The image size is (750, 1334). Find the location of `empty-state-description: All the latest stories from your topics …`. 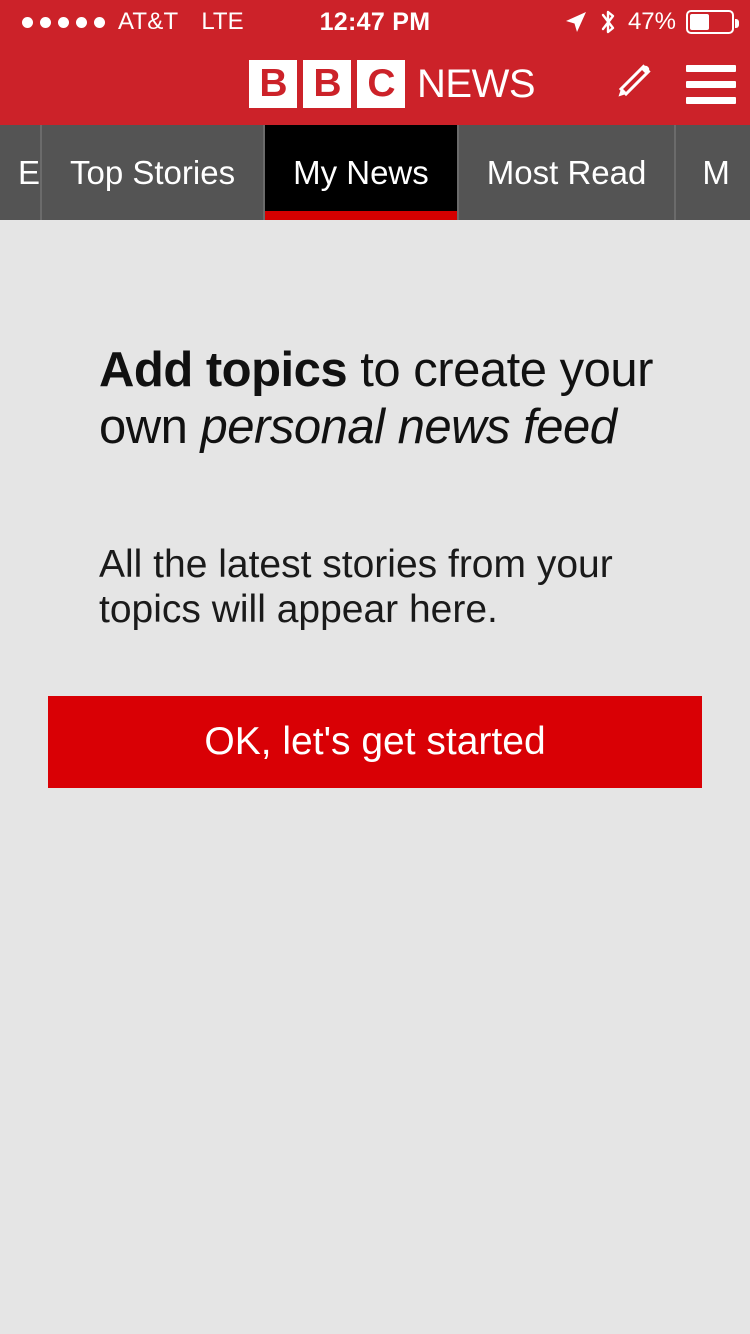

empty-state-description: All the latest stories from your topics … is located at coordinates (356, 587).